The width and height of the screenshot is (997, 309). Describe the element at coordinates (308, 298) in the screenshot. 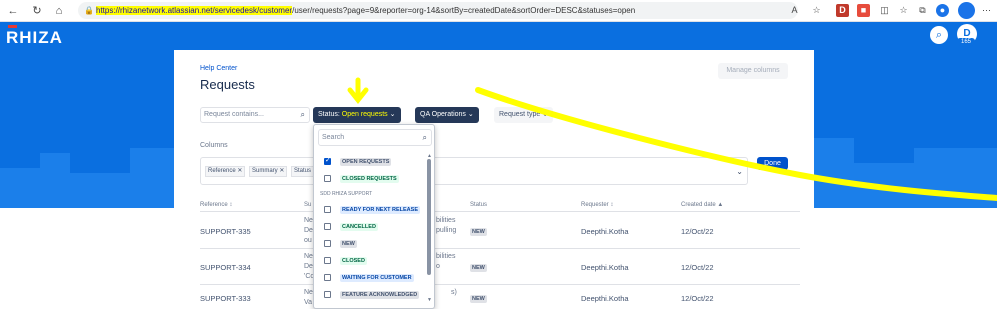

I see `row-summary: Ne Va` at that location.